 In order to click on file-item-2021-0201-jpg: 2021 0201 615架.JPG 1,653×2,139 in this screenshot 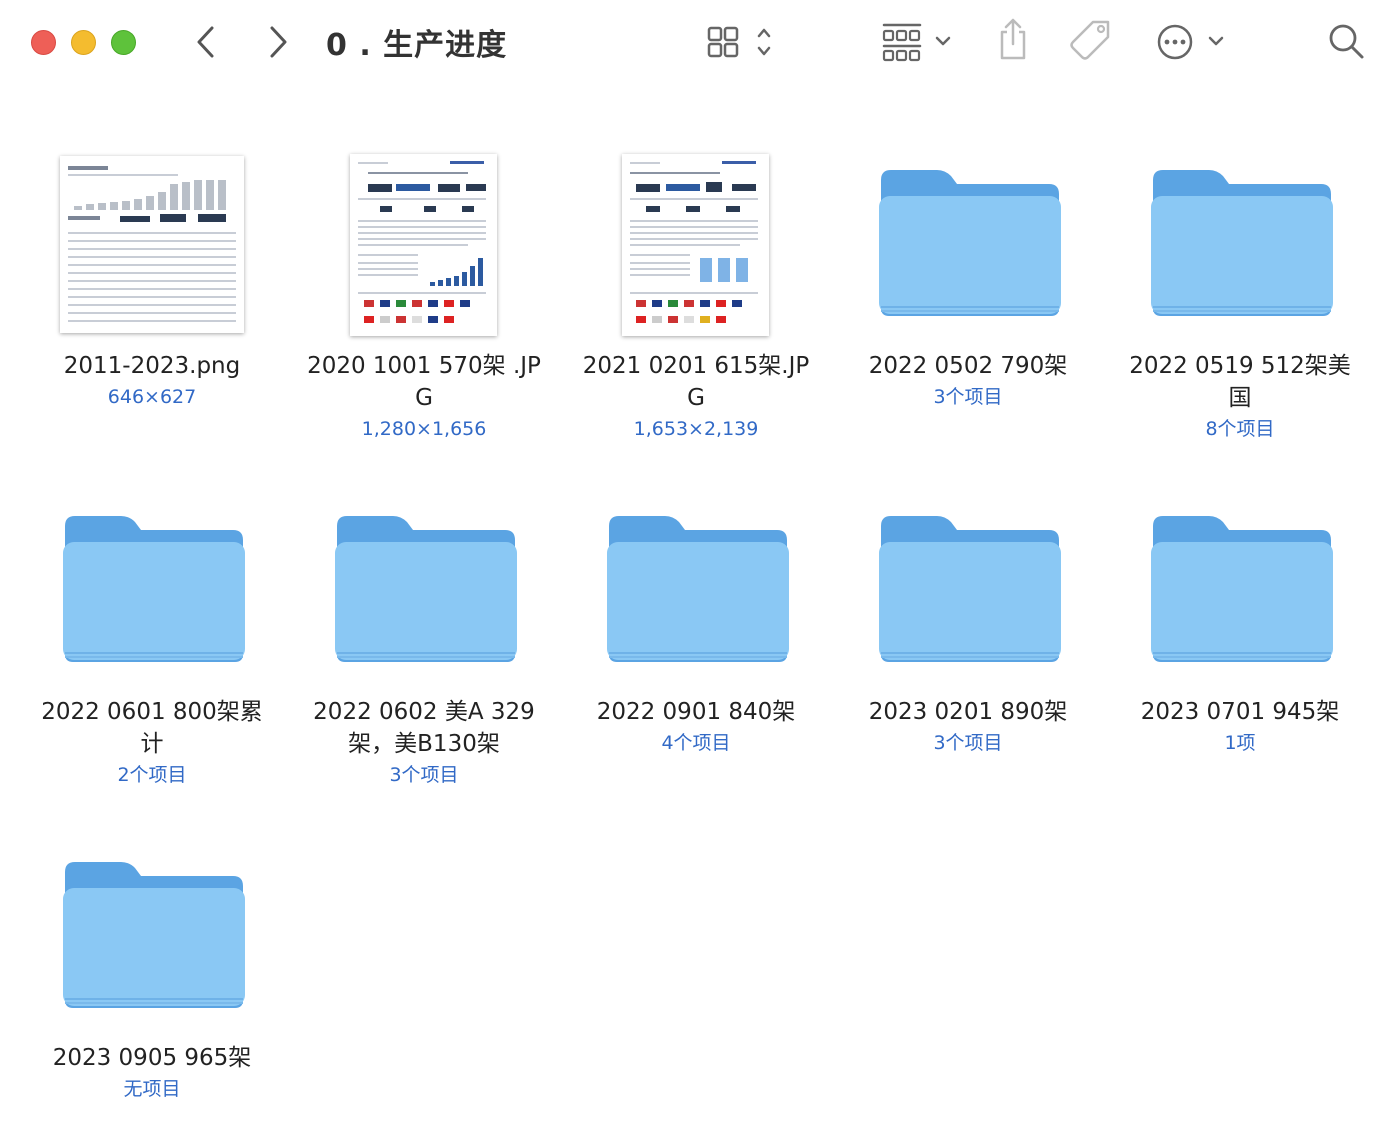, I will do `click(696, 292)`.